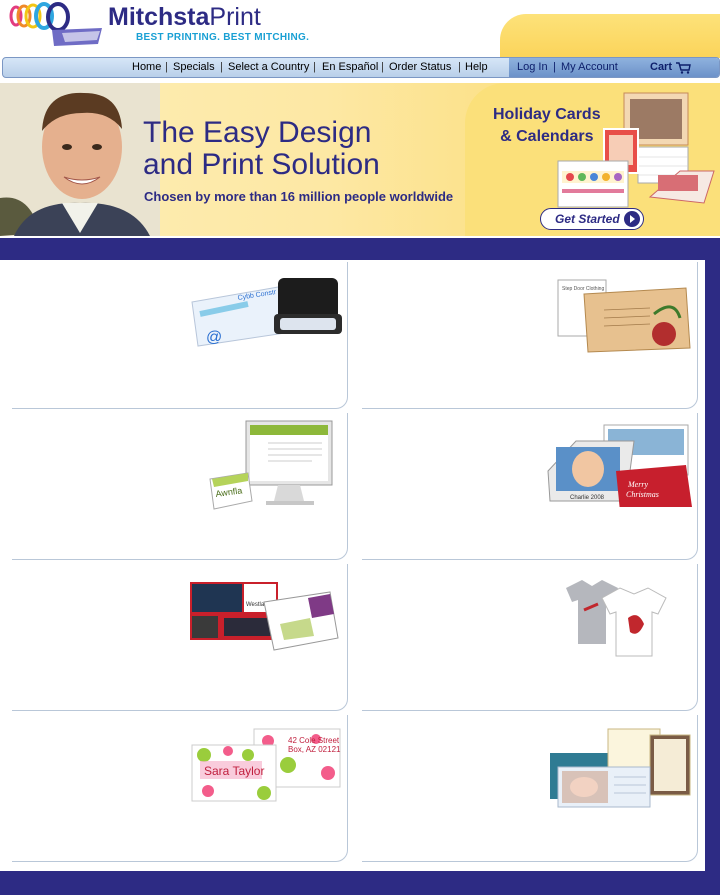 The width and height of the screenshot is (721, 895). I want to click on announcements-image, so click(620, 768).